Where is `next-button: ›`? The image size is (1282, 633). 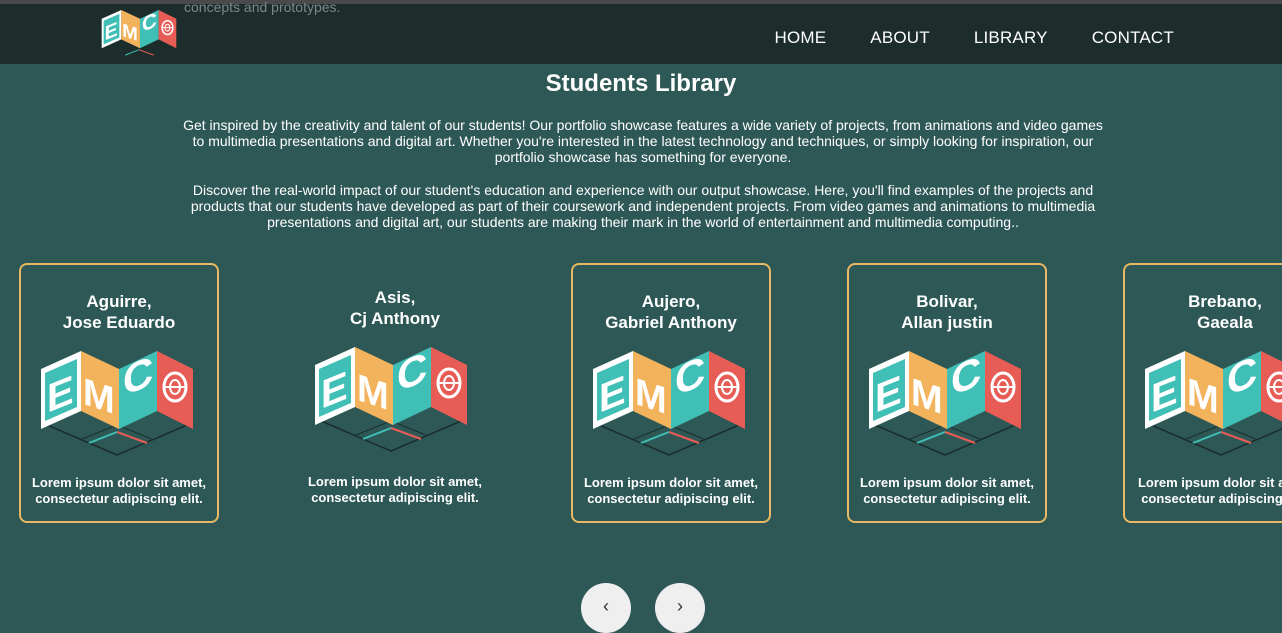 next-button: › is located at coordinates (680, 608).